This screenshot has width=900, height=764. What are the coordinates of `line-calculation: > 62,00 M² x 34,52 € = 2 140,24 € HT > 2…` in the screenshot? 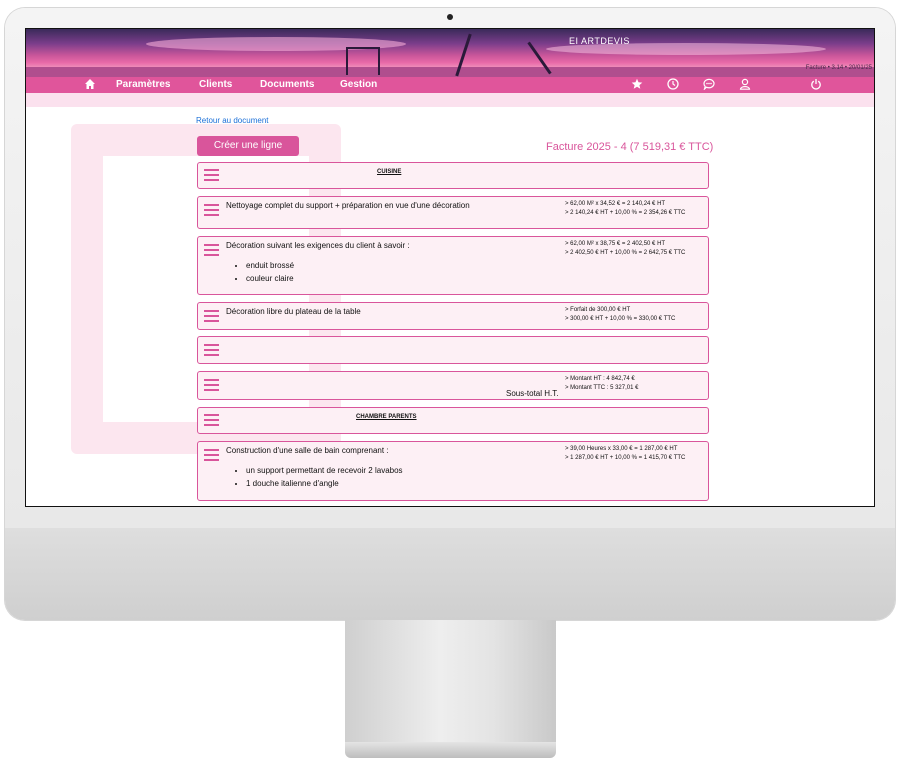 It's located at (625, 208).